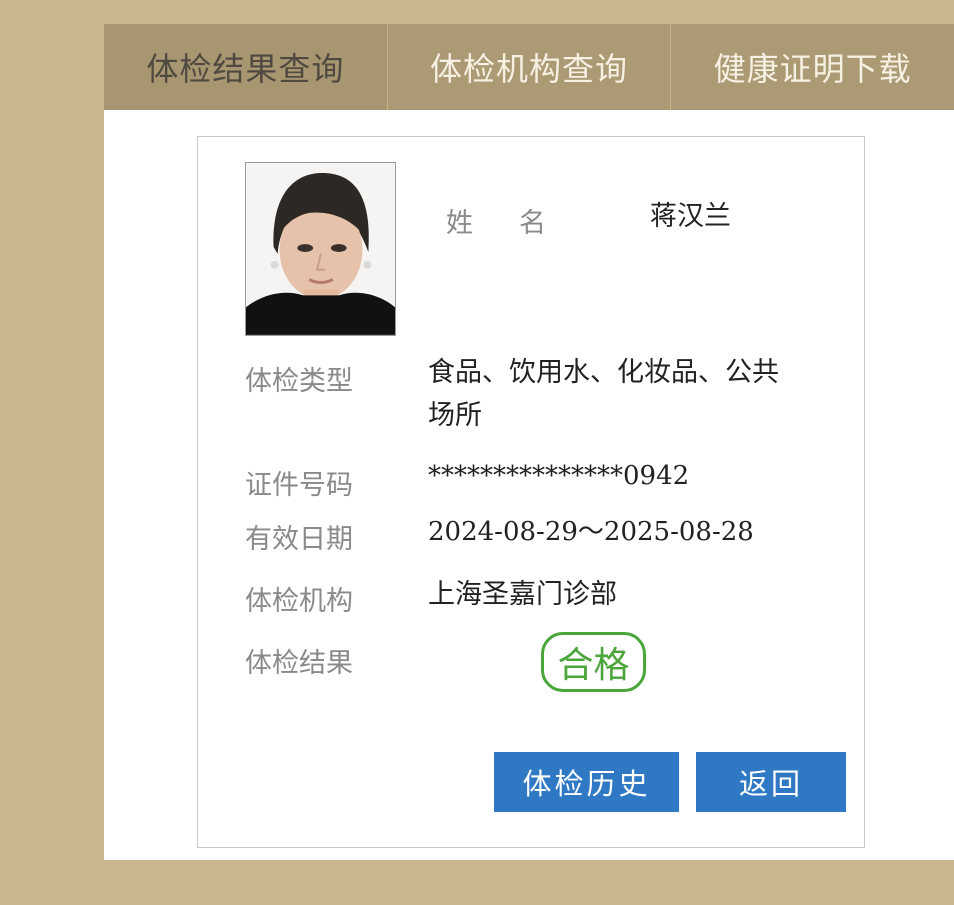  Describe the element at coordinates (299, 601) in the screenshot. I see `institution-label: 体检机构` at that location.